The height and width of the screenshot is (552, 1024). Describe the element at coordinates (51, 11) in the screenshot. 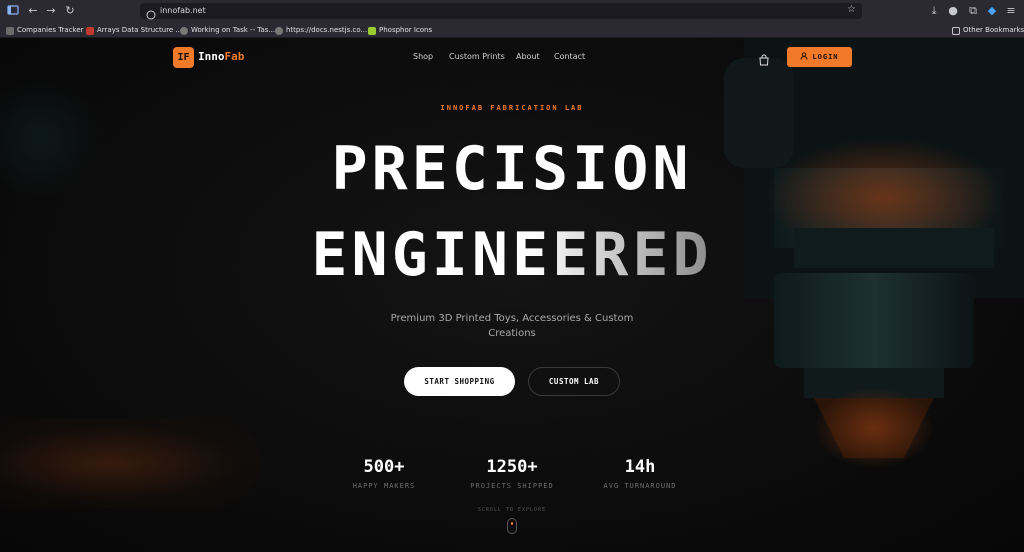

I see `forward-icon: →` at that location.